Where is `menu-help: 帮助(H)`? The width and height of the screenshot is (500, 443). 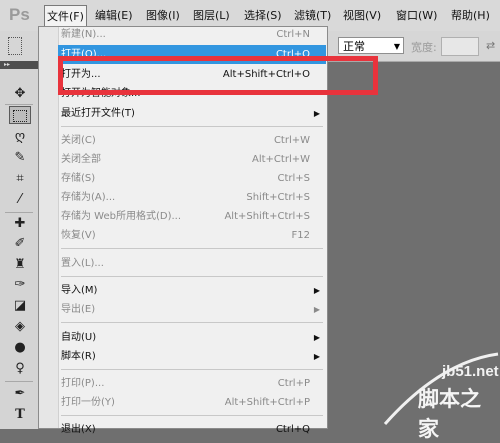 menu-help: 帮助(H) is located at coordinates (470, 16).